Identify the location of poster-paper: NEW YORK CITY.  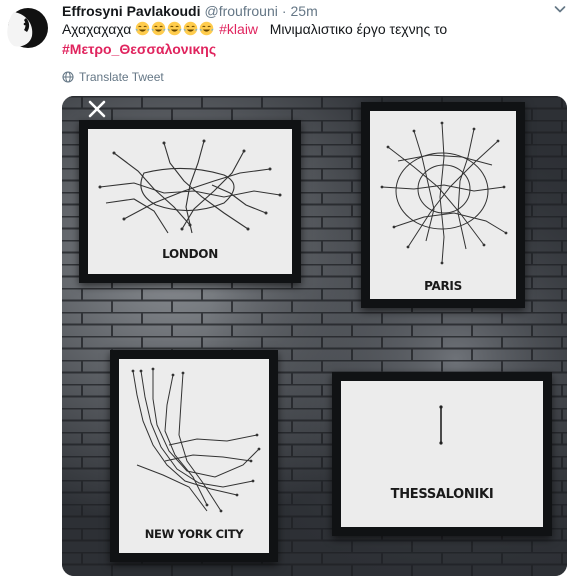
(194, 456).